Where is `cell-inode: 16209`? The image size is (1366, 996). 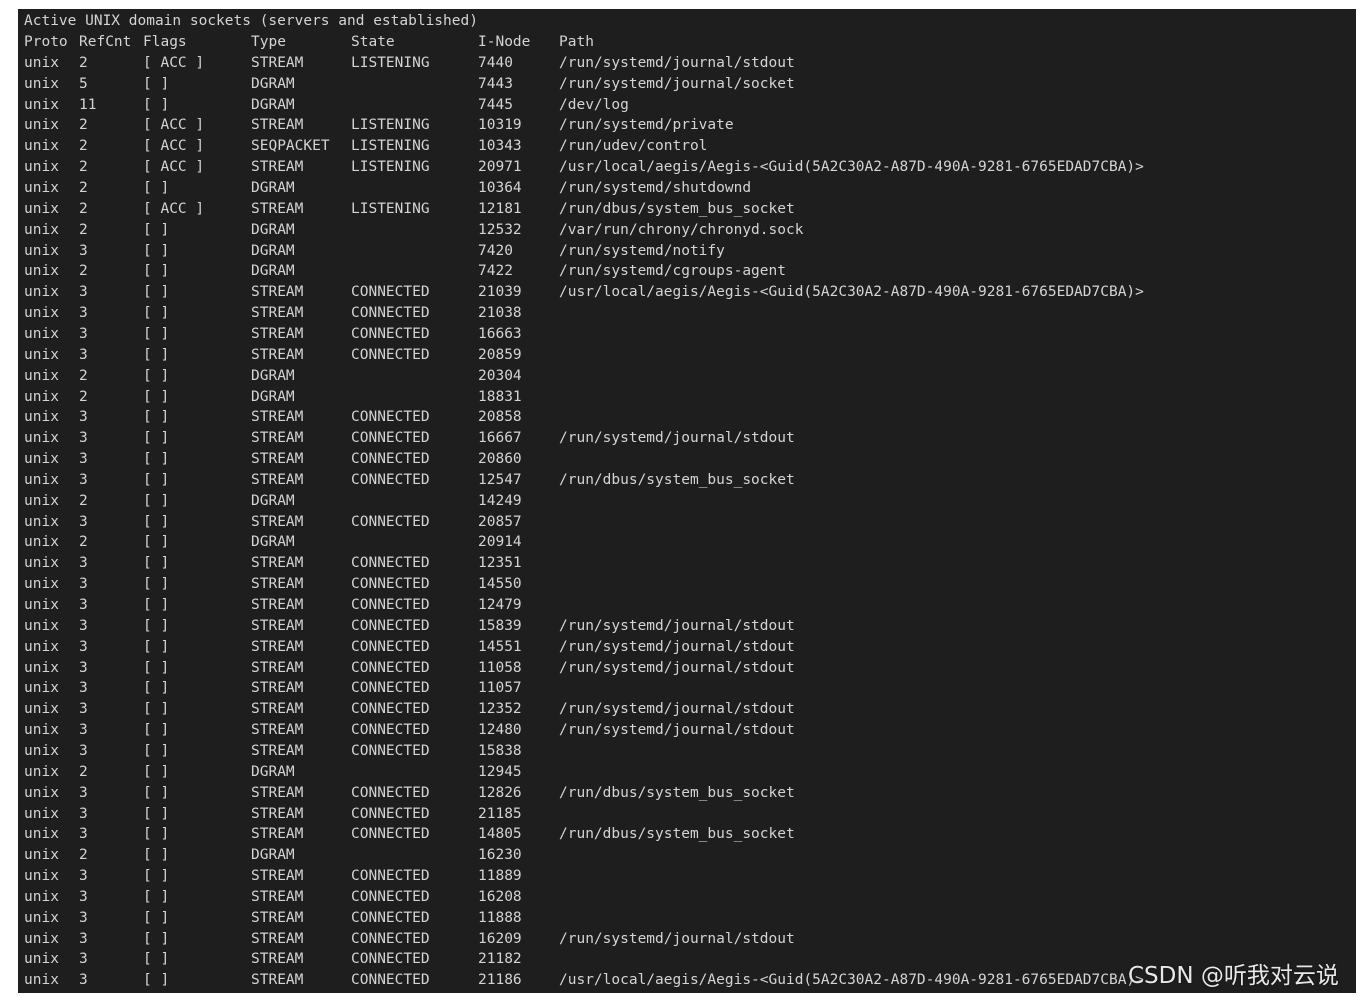
cell-inode: 16209 is located at coordinates (500, 938).